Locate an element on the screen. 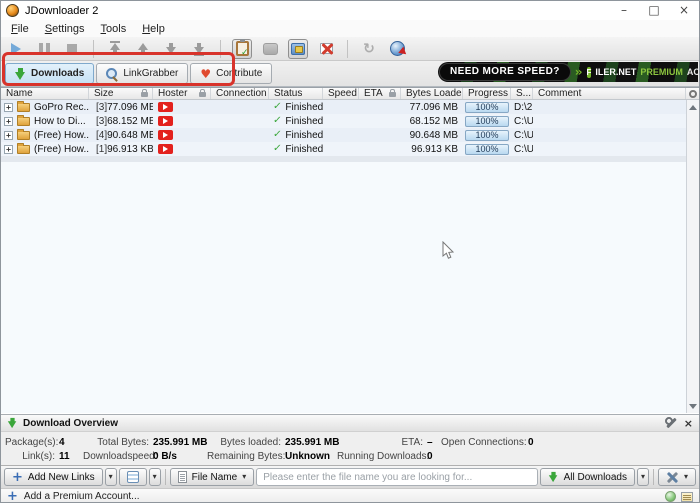 This screenshot has height=503, width=700. move-up-icon is located at coordinates (143, 48).